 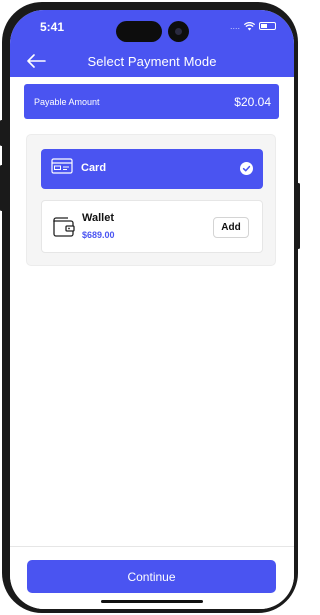 What do you see at coordinates (152, 43) in the screenshot?
I see `header-bar: 5:41 .... Select Payment Mode` at bounding box center [152, 43].